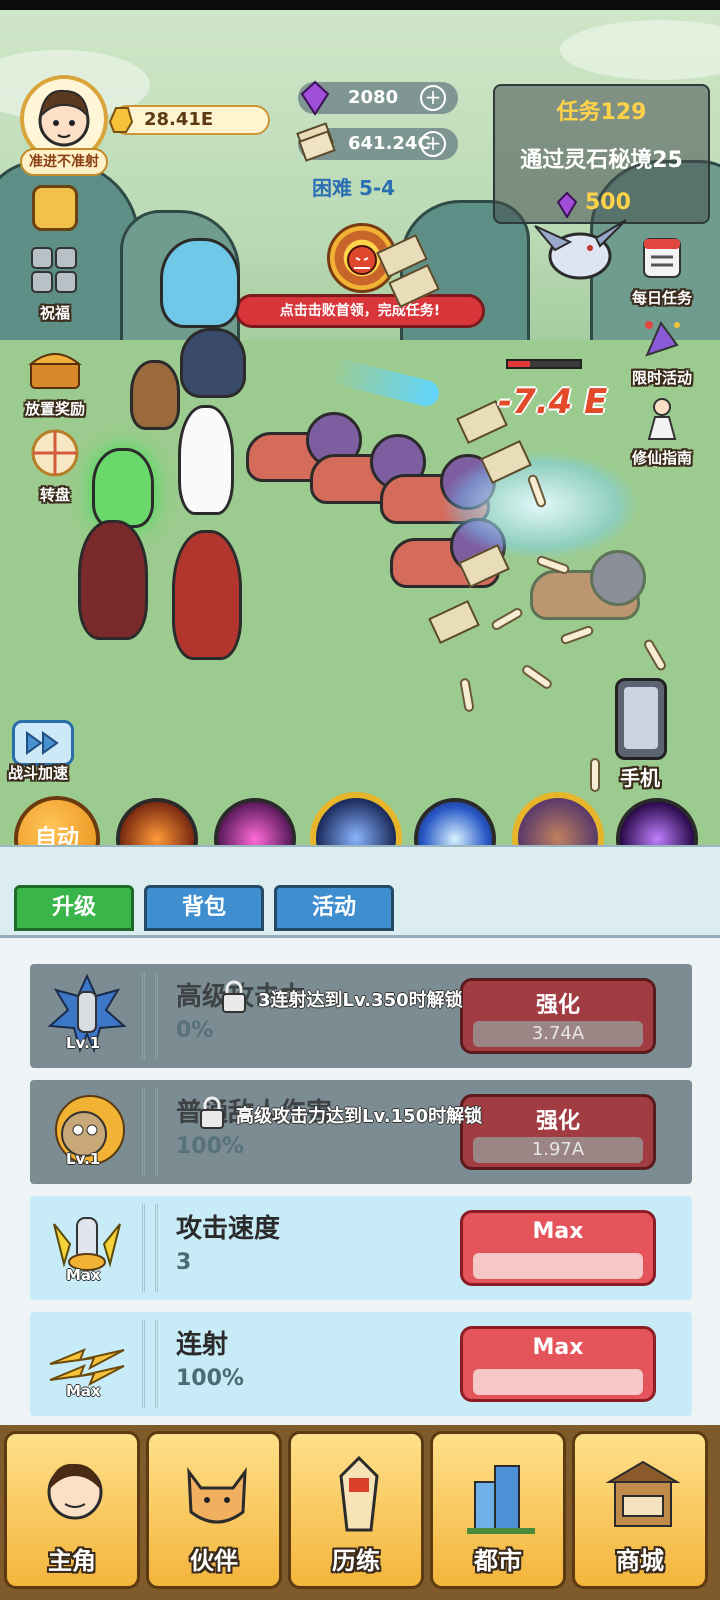  Describe the element at coordinates (501, 1499) in the screenshot. I see `city-icon` at that location.